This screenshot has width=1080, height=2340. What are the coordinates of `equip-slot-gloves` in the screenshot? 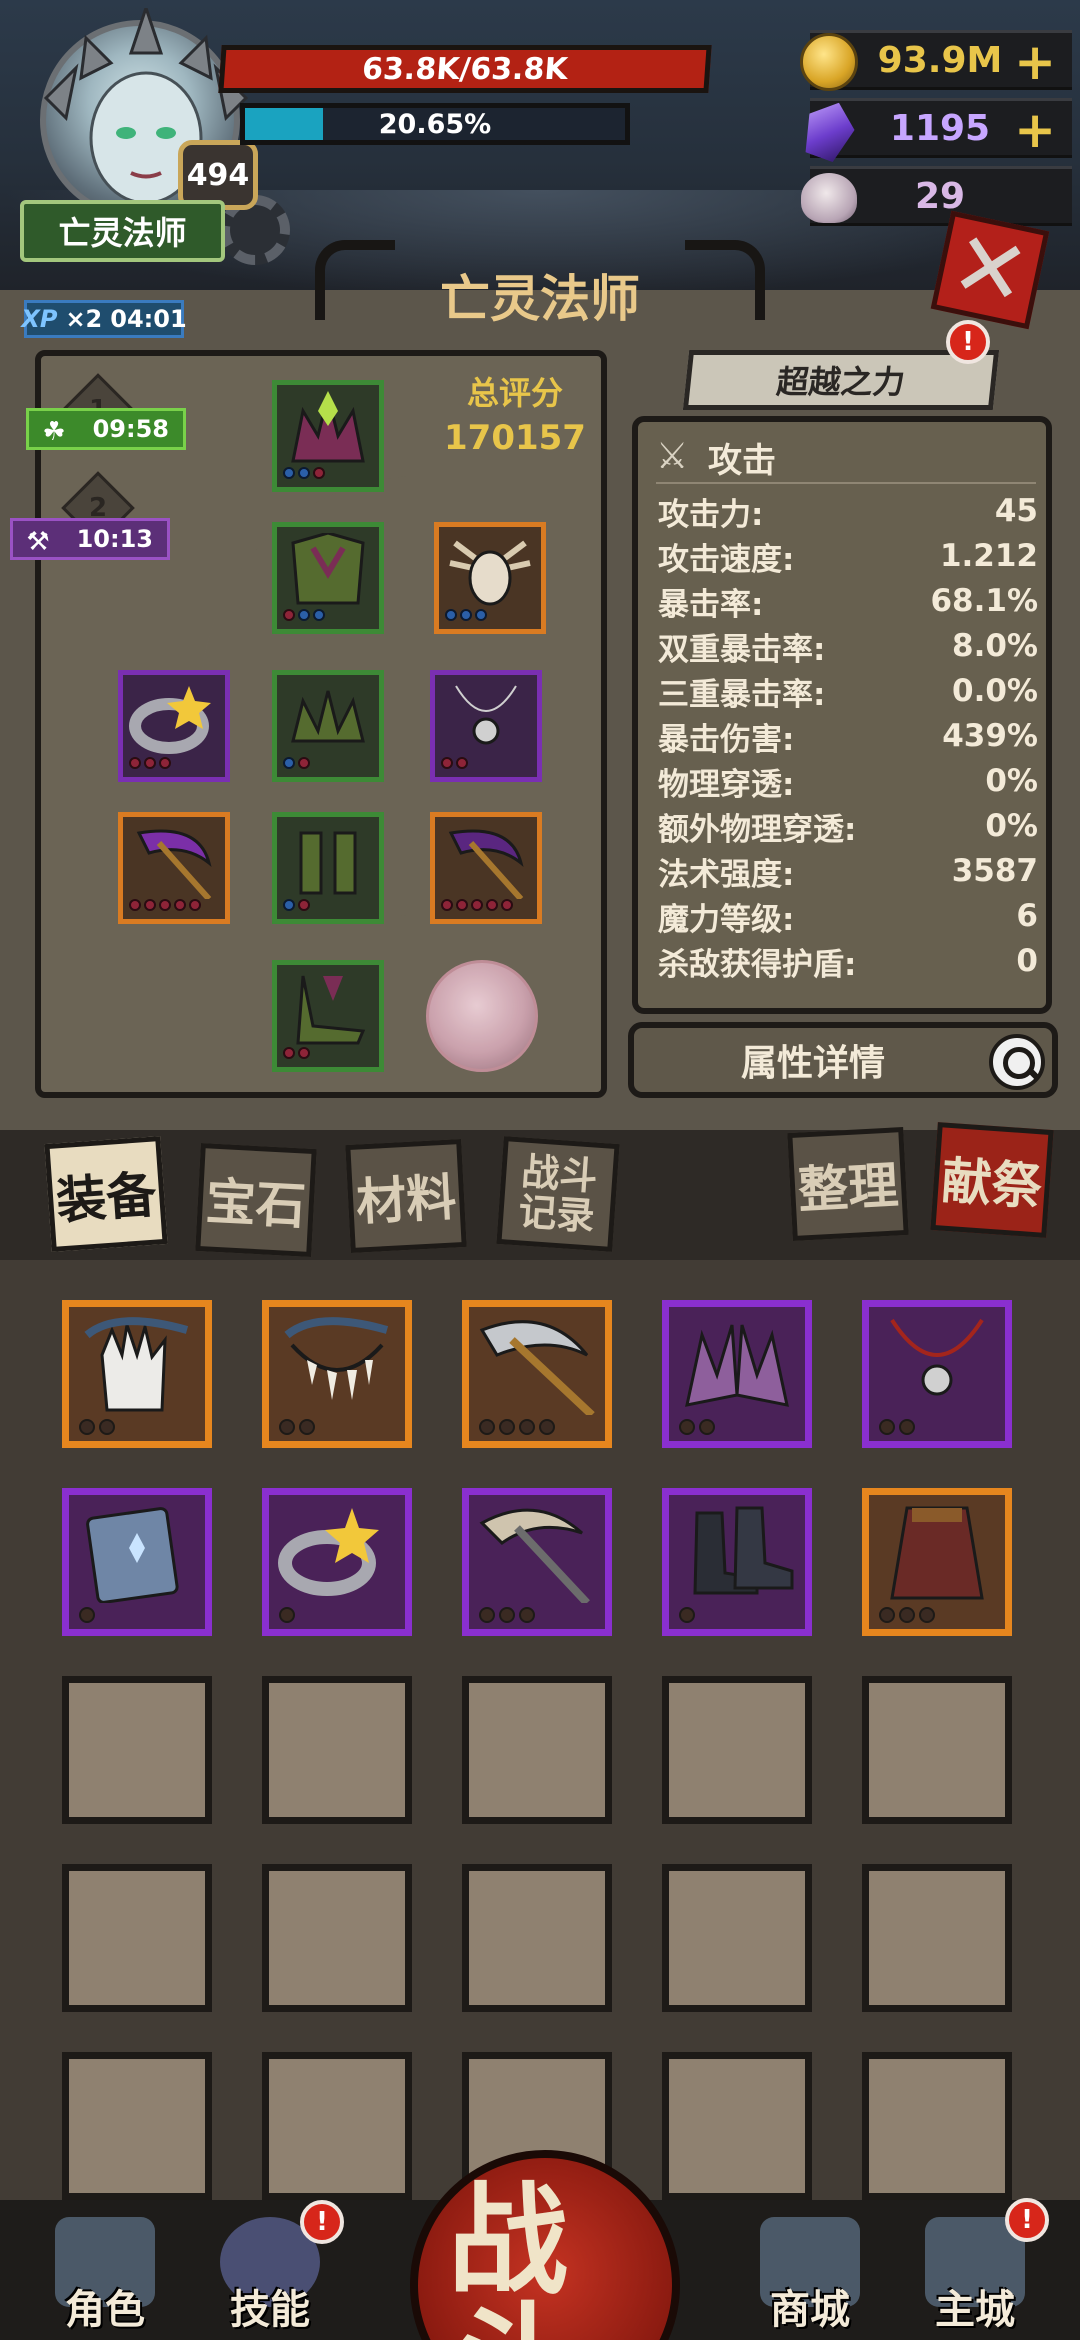 It's located at (328, 726).